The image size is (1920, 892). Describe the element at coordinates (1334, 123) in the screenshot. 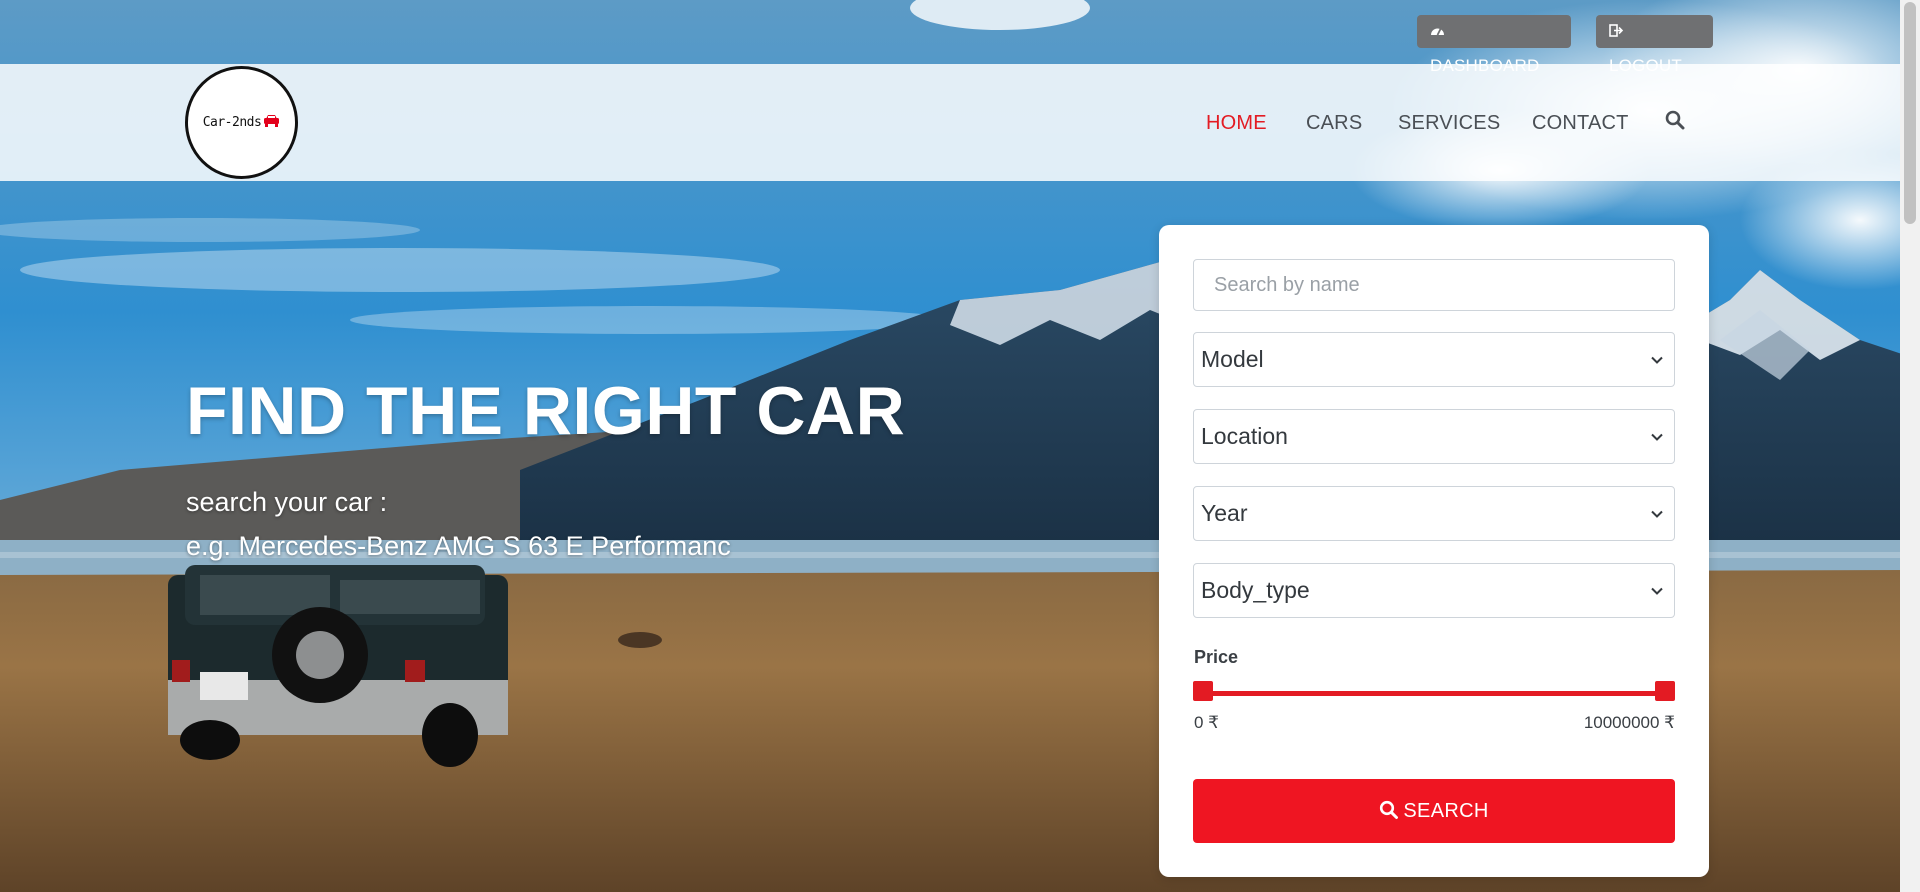

I see `nav-cars: CARS` at that location.